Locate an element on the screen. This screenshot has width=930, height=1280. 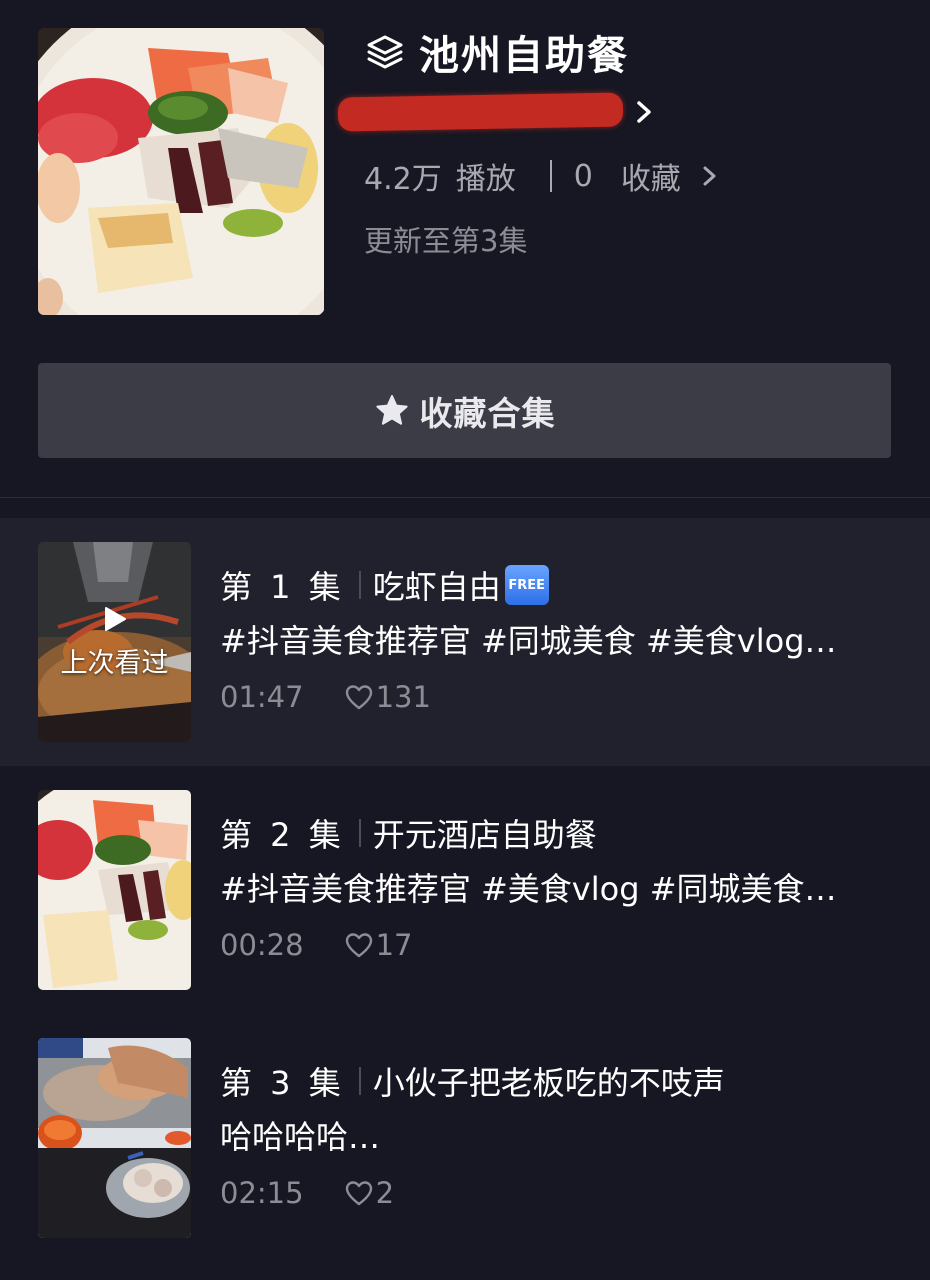
star-icon is located at coordinates (391, 409).